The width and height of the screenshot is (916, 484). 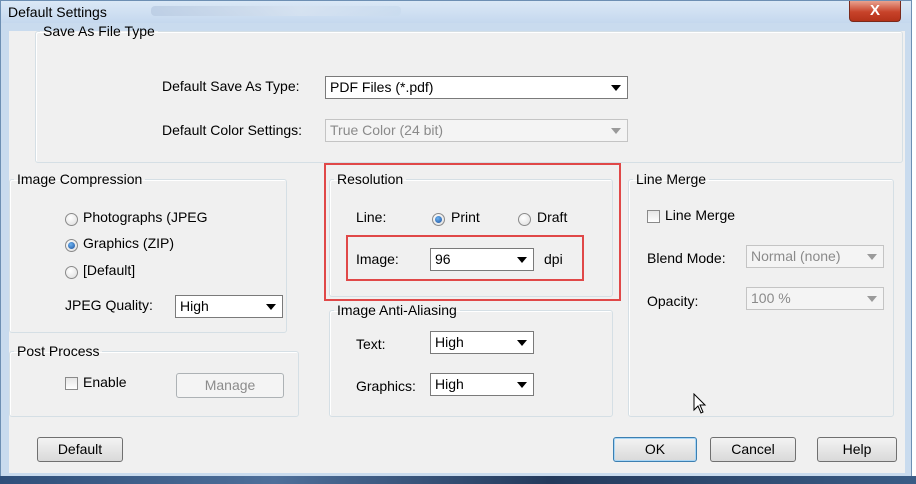 I want to click on image-dpi-highlight-box, so click(x=465, y=258).